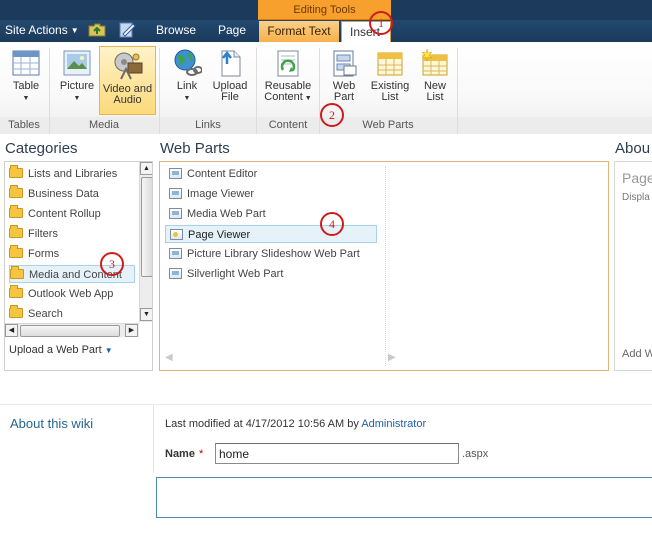 The width and height of the screenshot is (652, 540). I want to click on site-actions-menu: Site Actions ▼, so click(42, 30).